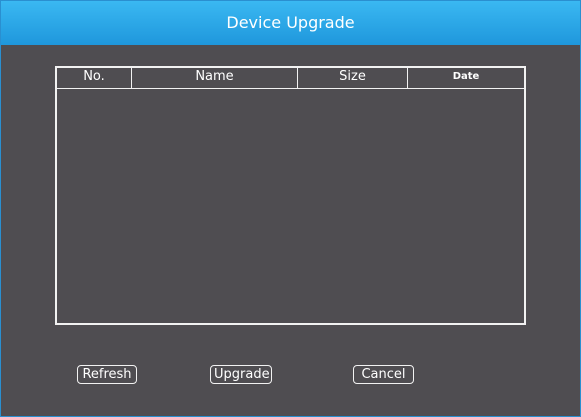 This screenshot has width=581, height=417. What do you see at coordinates (383, 374) in the screenshot?
I see `cancel-button: Cancel` at bounding box center [383, 374].